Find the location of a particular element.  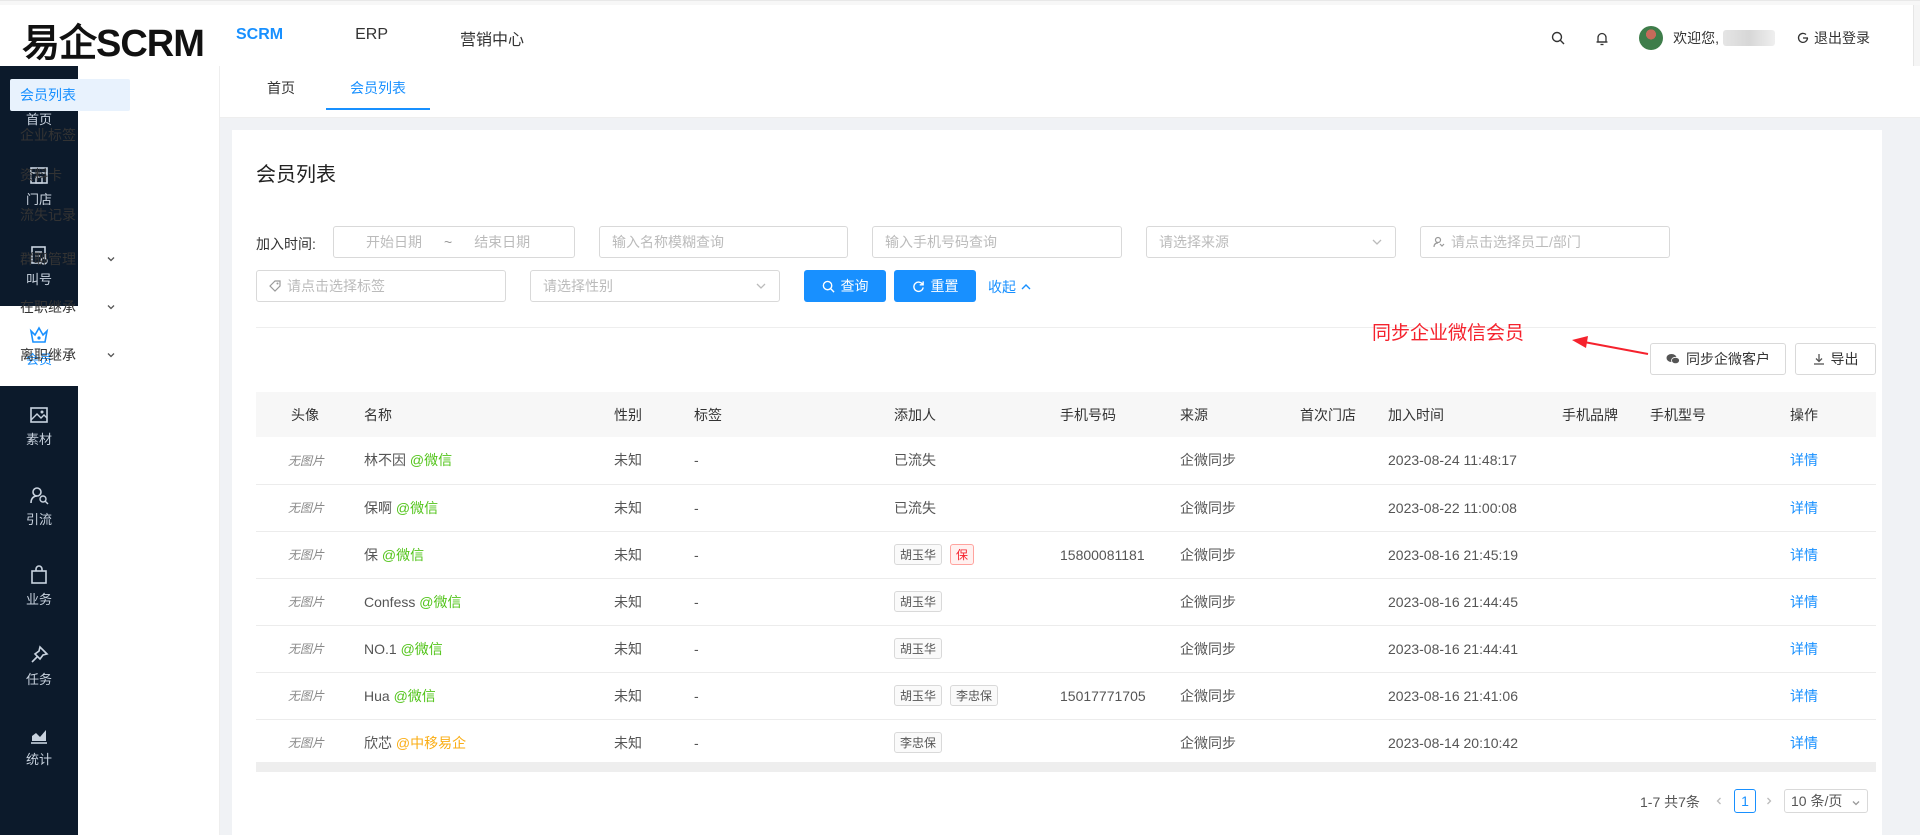

submenu-profile-card: 资料卡 is located at coordinates (70, 175).